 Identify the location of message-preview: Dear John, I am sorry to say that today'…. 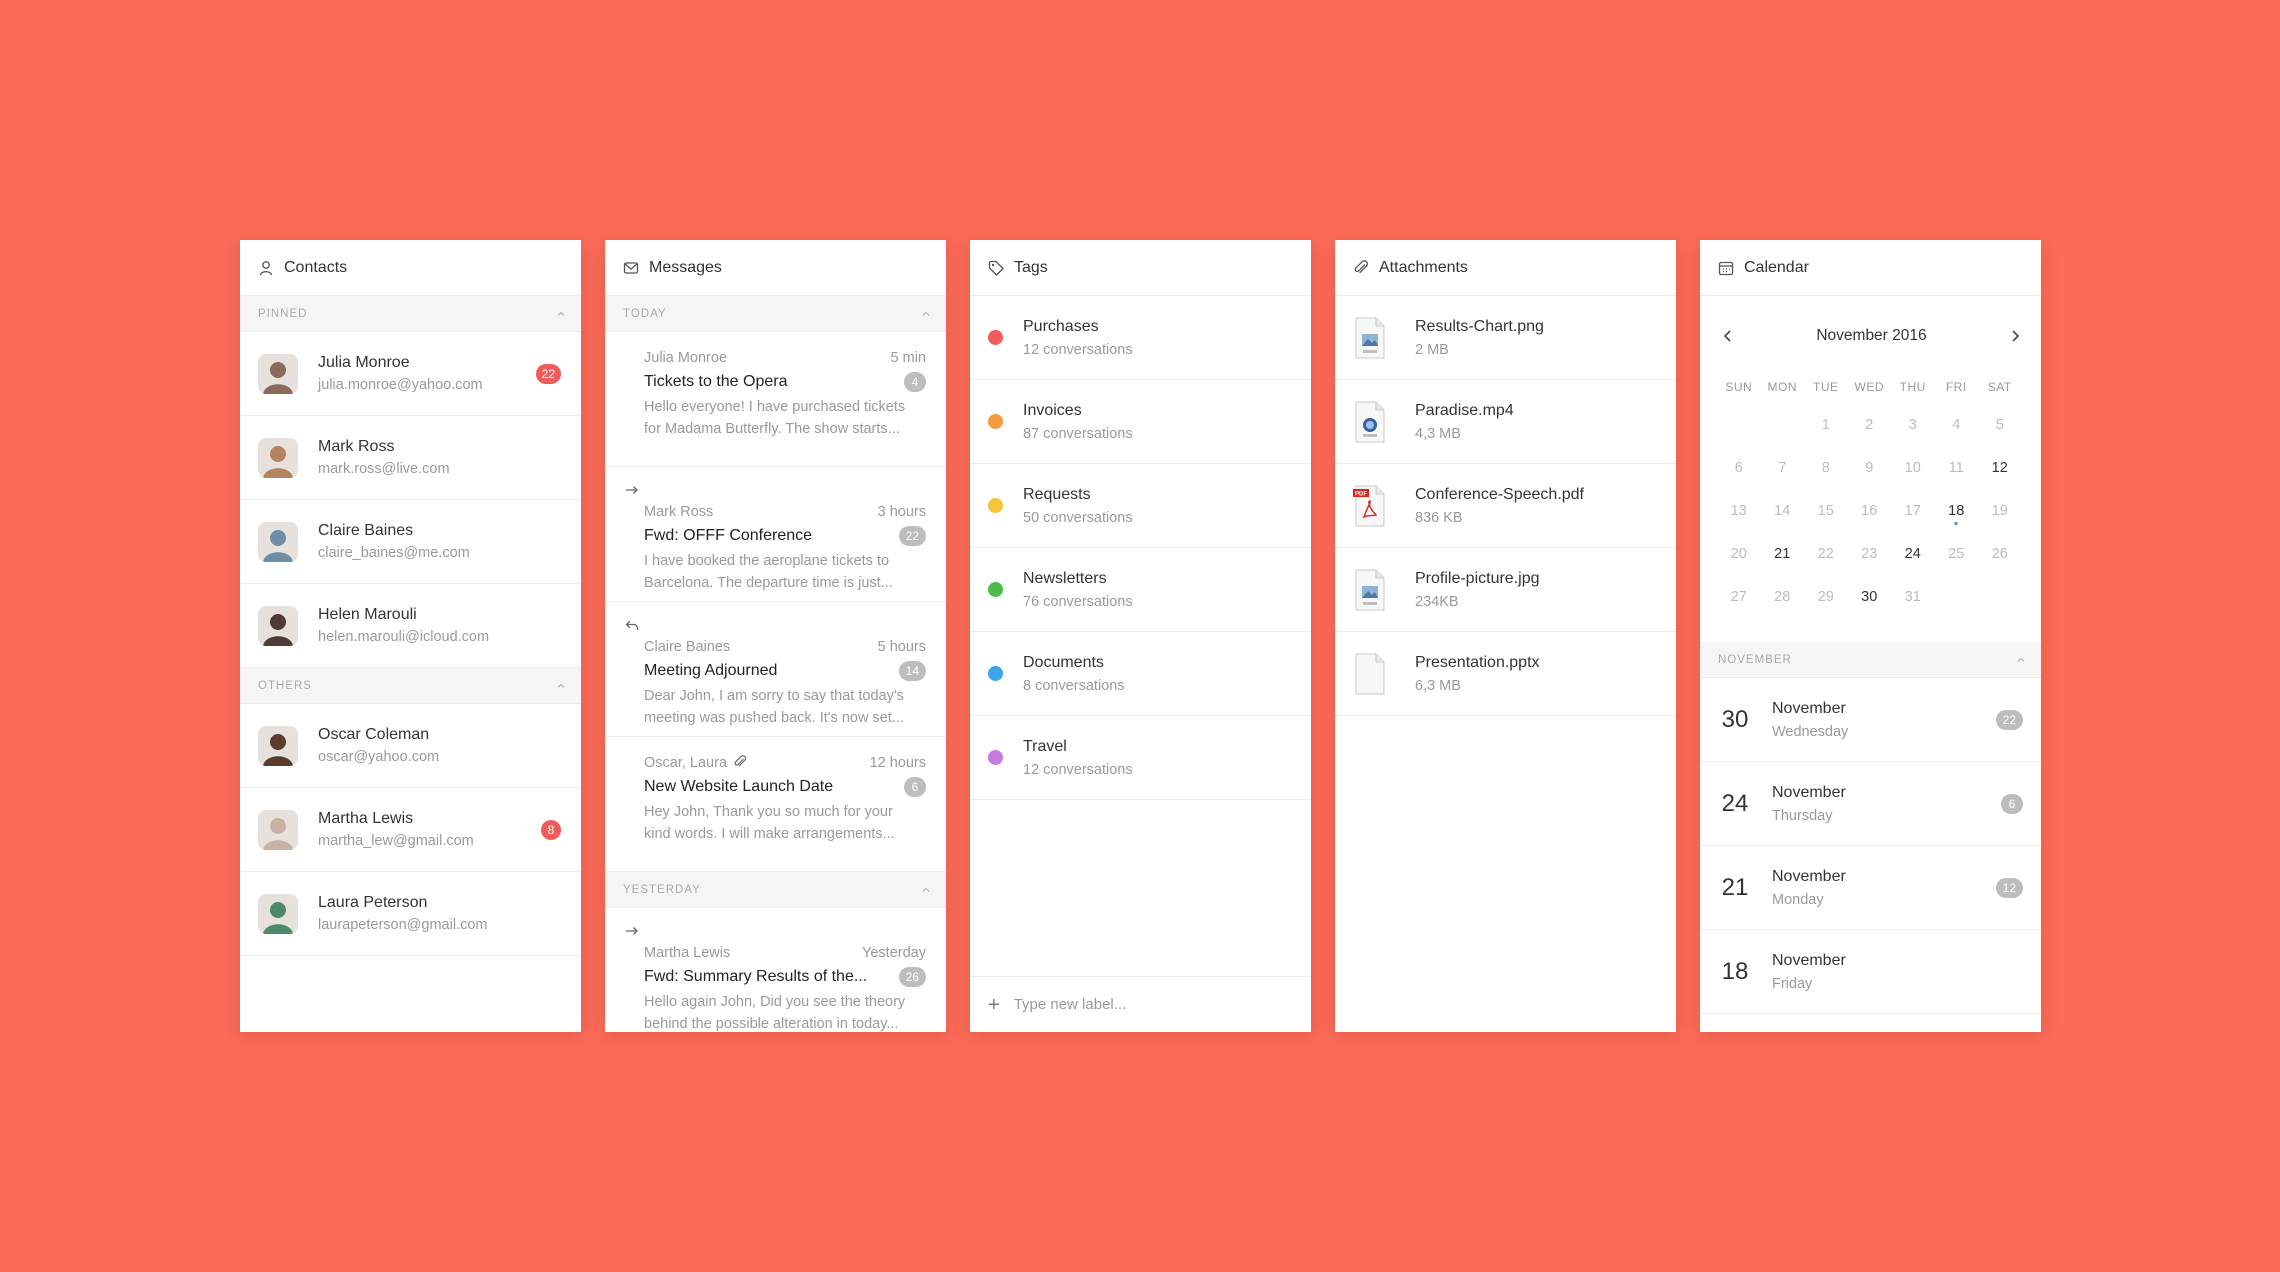
(775, 707).